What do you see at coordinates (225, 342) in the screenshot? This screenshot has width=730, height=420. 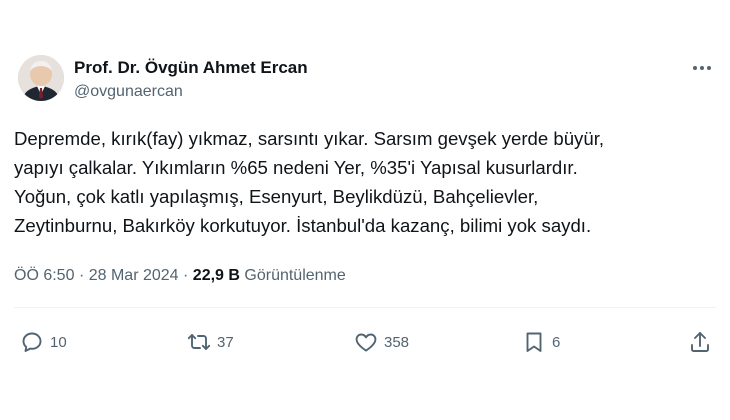 I see `retweet-count: 37` at bounding box center [225, 342].